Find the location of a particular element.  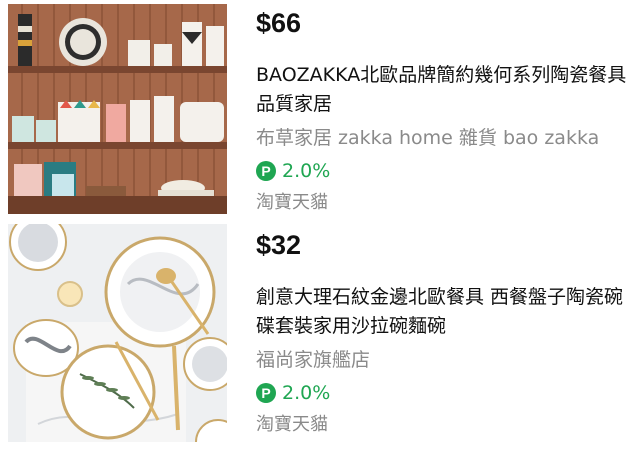

store-name: 布草家居 zakka home 雜貨 bao zakka is located at coordinates (446, 138).